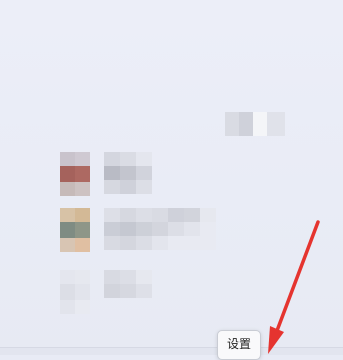  Describe the element at coordinates (255, 124) in the screenshot. I see `blurred-account-pill` at that location.